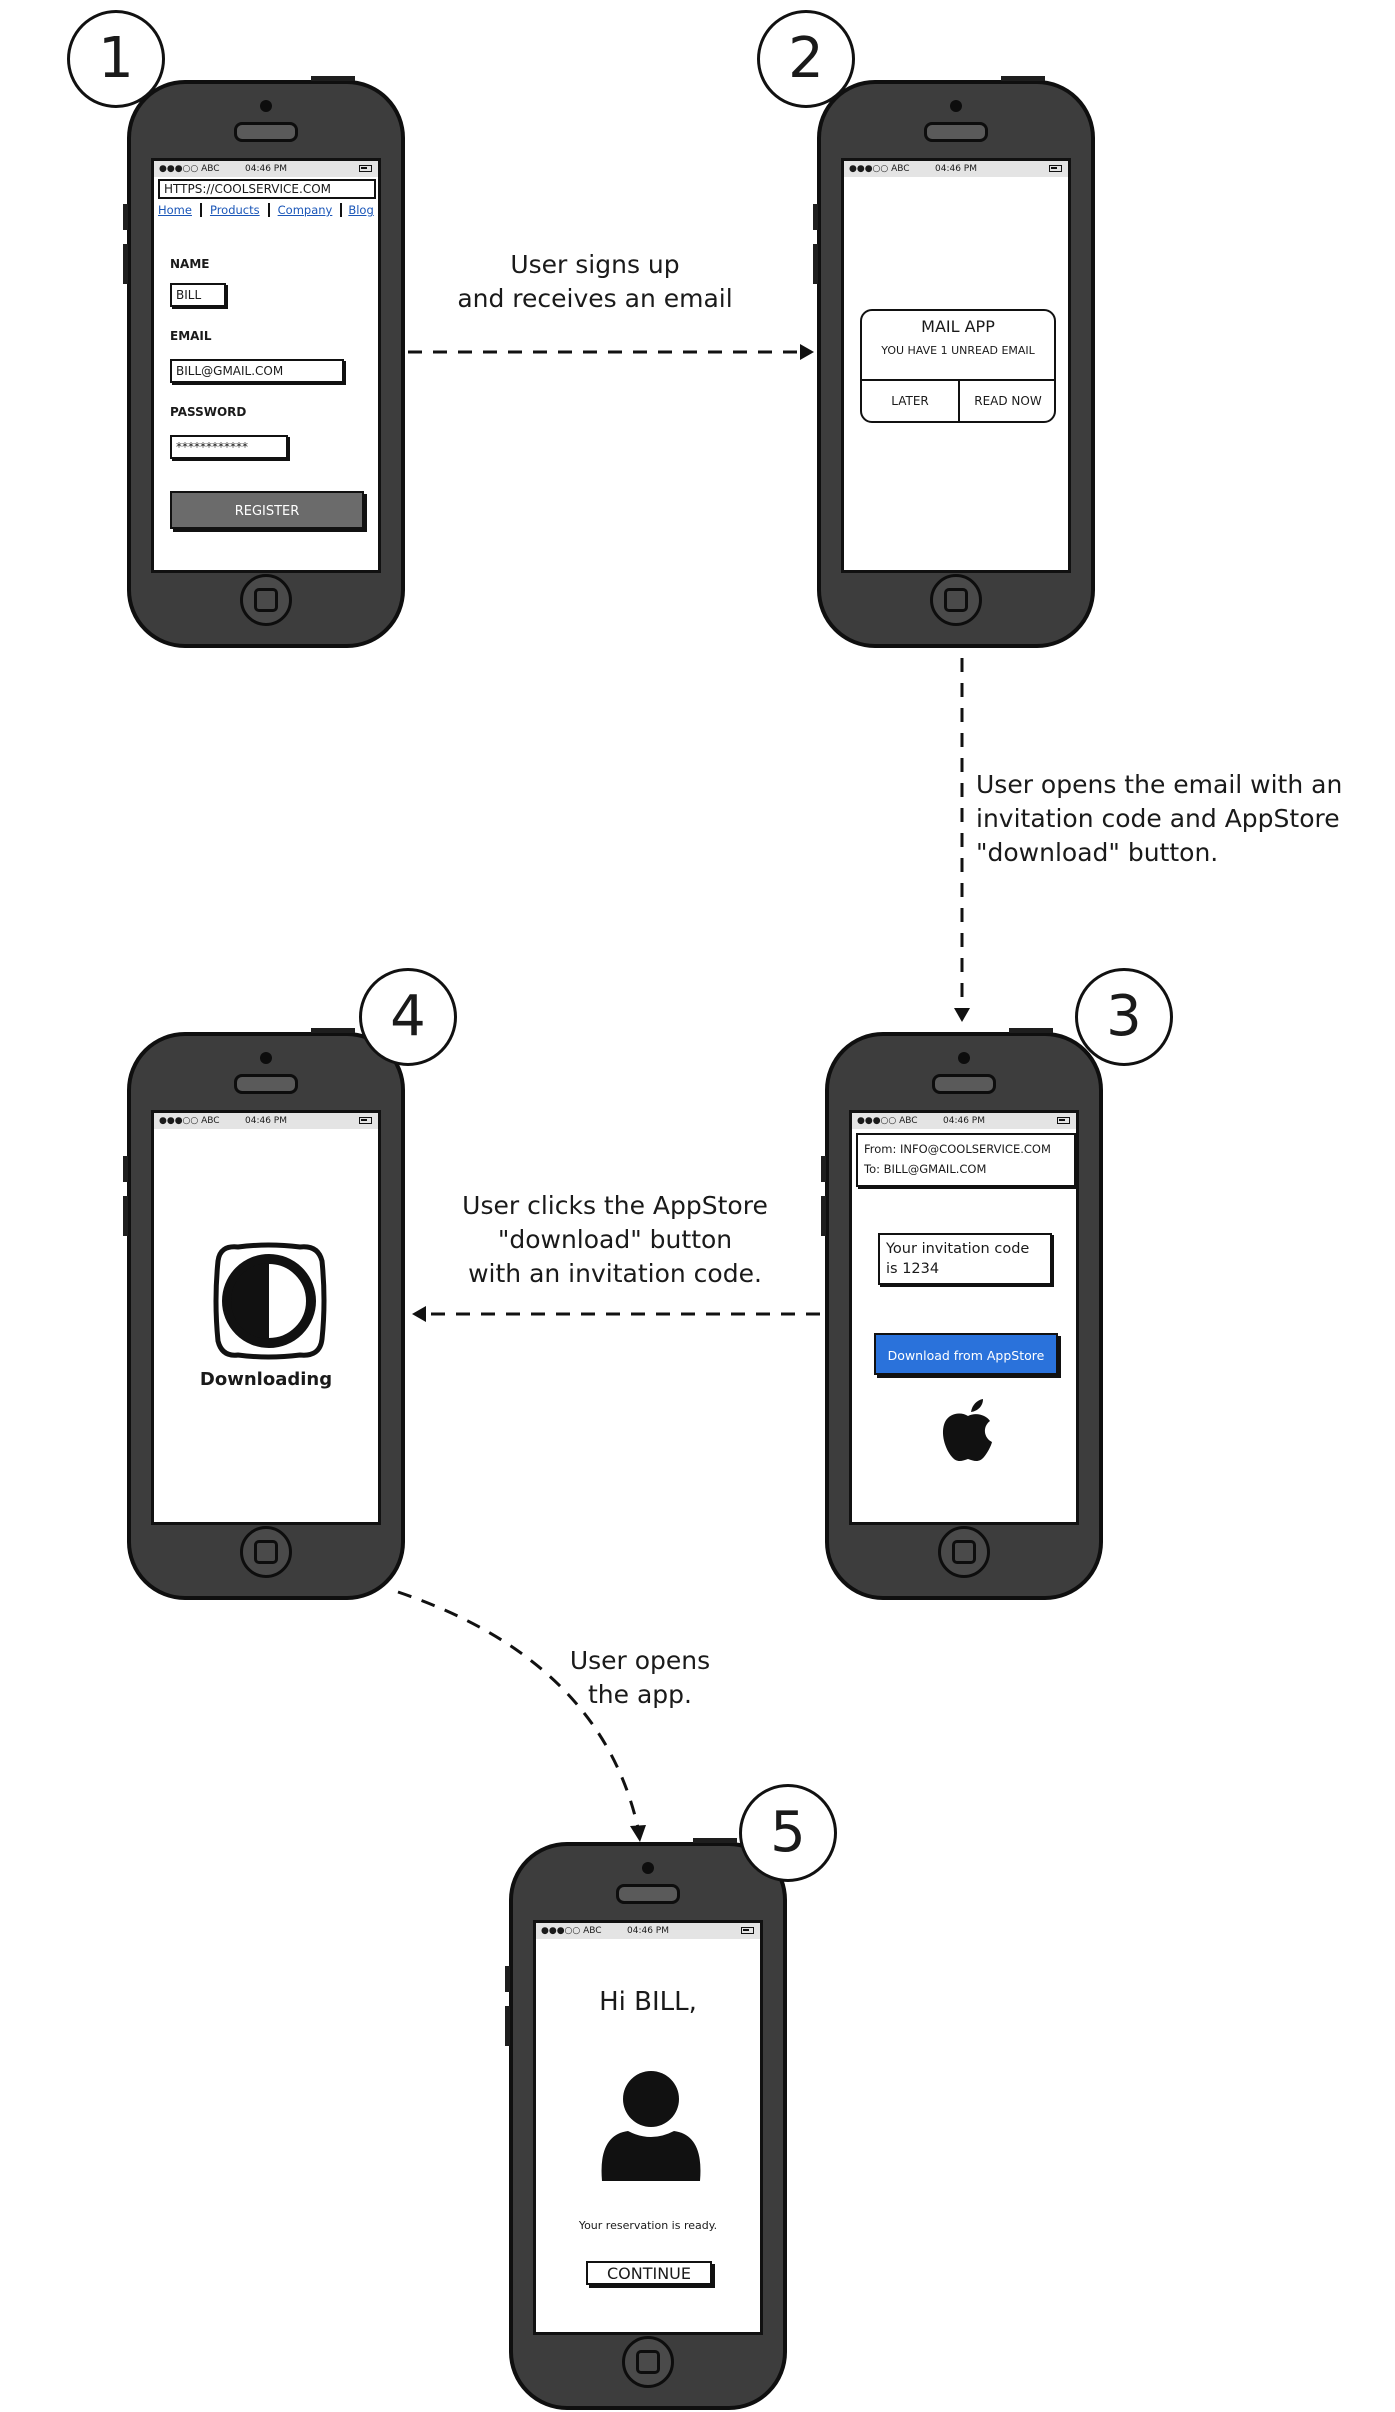 This screenshot has width=1395, height=2412. I want to click on annotation-line: User signs up, so click(595, 264).